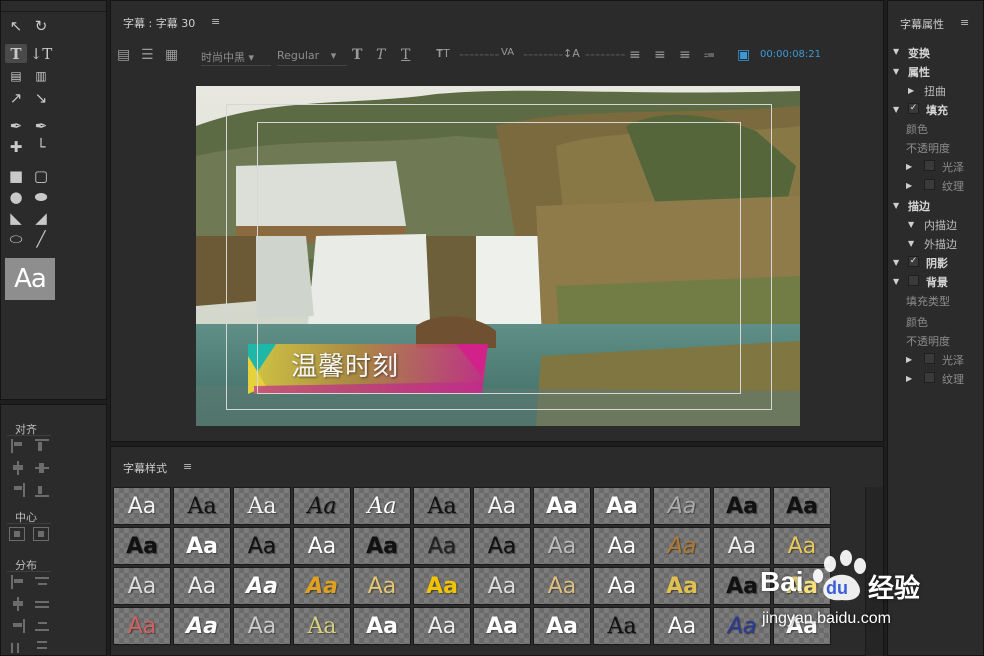  What do you see at coordinates (919, 206) in the screenshot?
I see `prop-stroke: 描边` at bounding box center [919, 206].